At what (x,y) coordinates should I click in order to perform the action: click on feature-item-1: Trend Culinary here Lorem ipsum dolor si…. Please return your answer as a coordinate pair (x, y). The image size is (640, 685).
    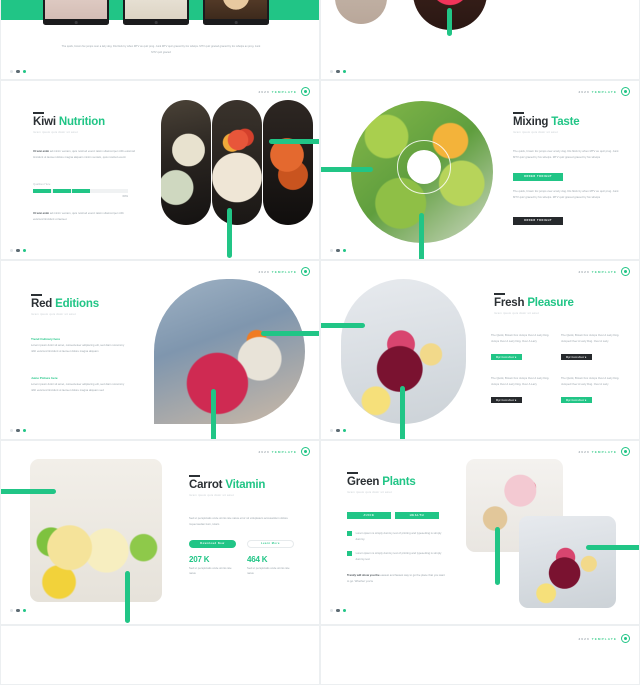
    Looking at the image, I should click on (79, 346).